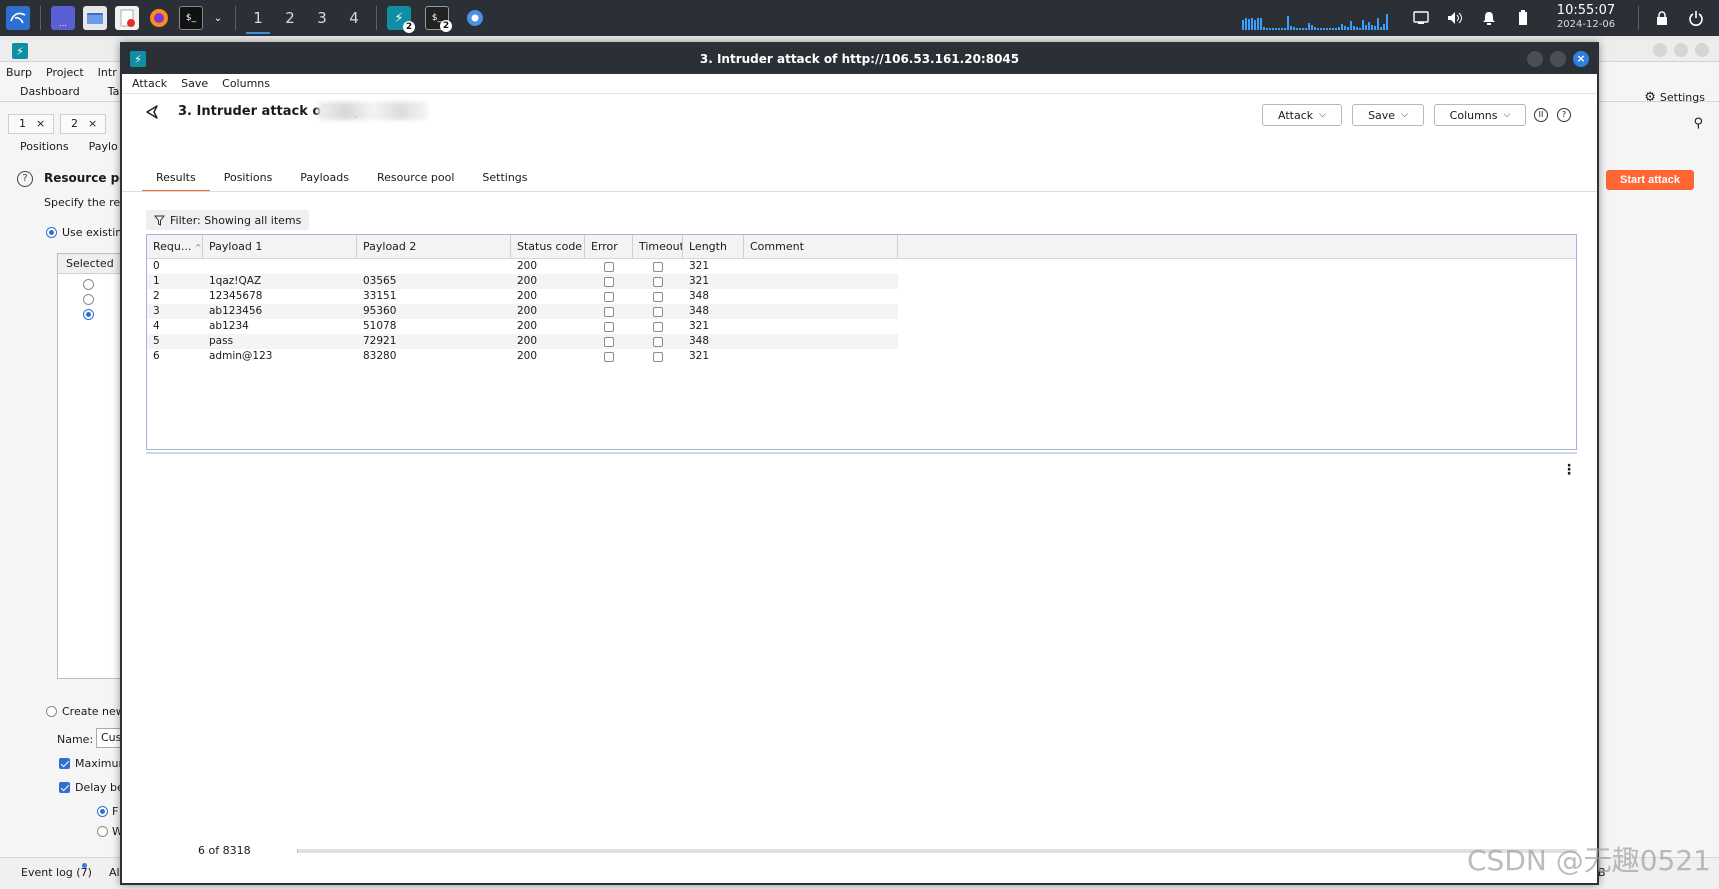 This screenshot has height=889, width=1719. Describe the element at coordinates (102, 831) in the screenshot. I see `with-radio` at that location.